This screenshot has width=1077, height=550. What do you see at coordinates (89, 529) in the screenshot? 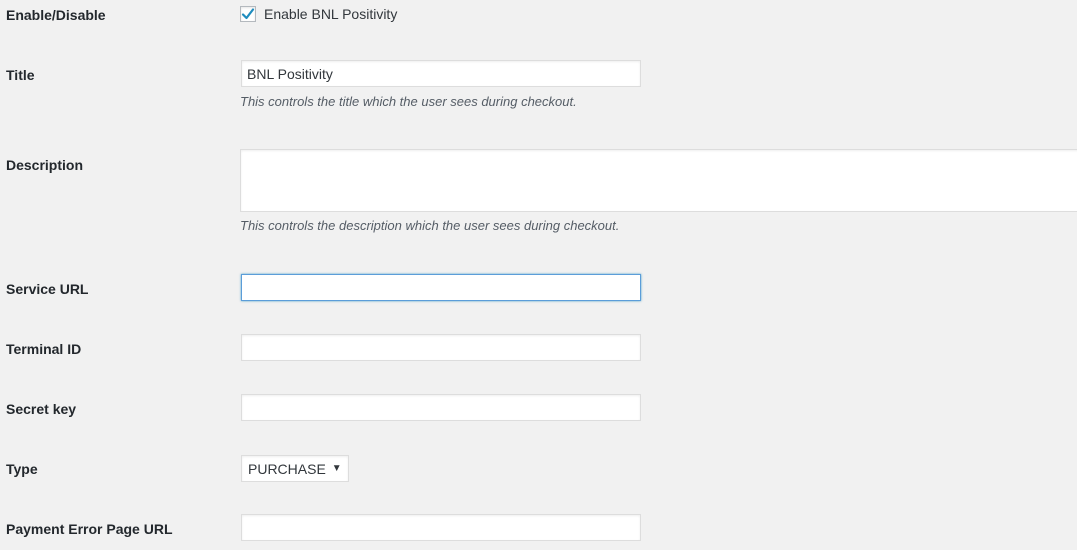
I see `payment-error-url-label: Payment Error Page URL` at bounding box center [89, 529].